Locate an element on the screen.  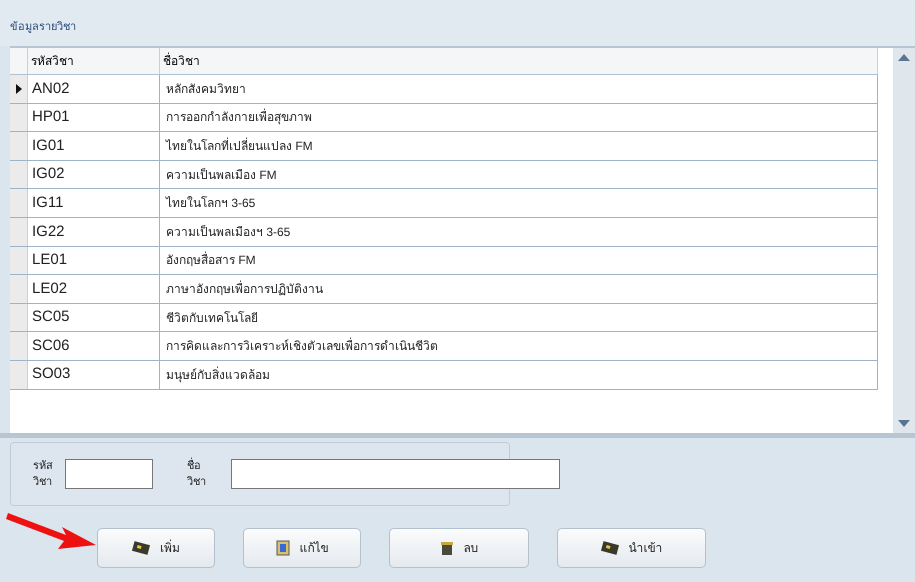
table-cell: SC06 is located at coordinates (94, 346).